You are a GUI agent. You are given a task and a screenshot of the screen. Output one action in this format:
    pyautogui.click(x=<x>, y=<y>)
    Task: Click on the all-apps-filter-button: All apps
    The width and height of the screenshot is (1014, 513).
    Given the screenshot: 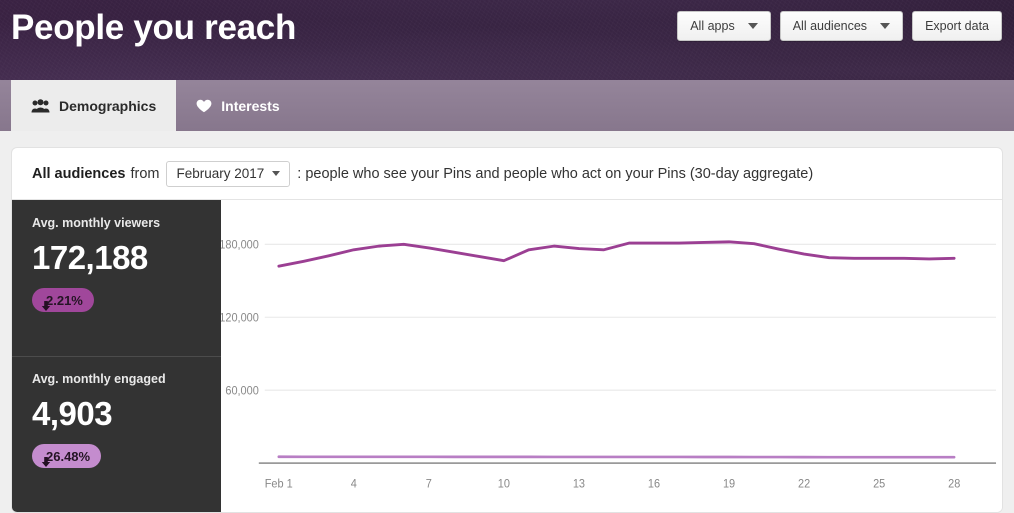 What is the action you would take?
    pyautogui.click(x=724, y=26)
    